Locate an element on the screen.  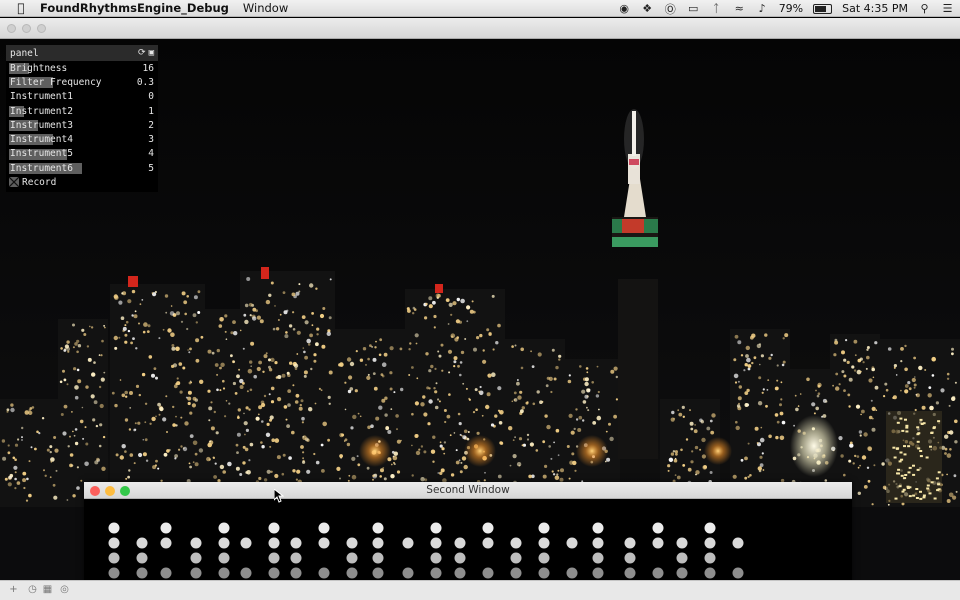
record-icon: ◉ is located at coordinates (624, 8).